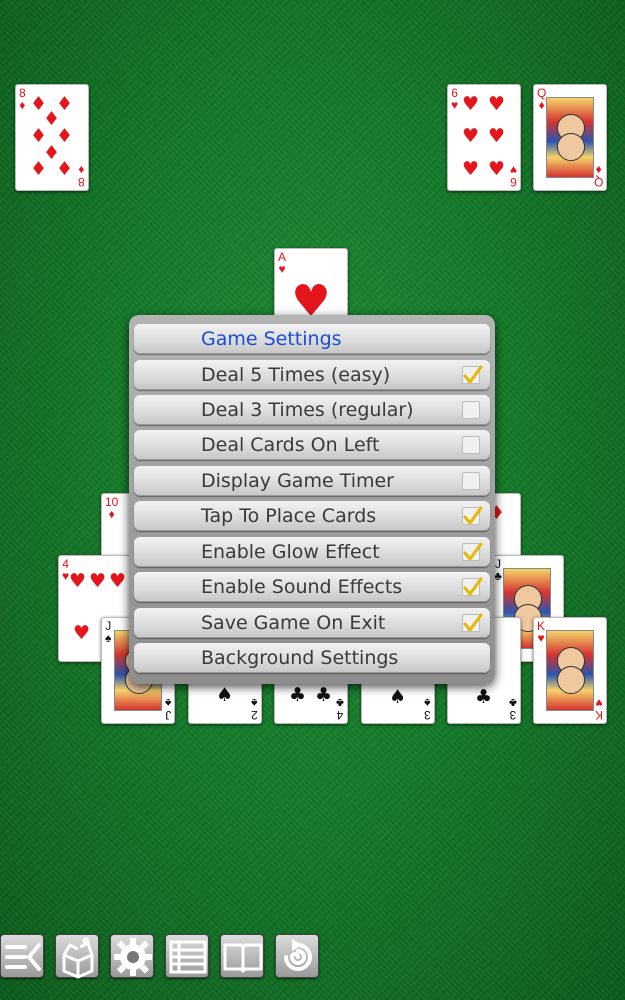 This screenshot has width=625, height=1000. I want to click on list-button, so click(187, 956).